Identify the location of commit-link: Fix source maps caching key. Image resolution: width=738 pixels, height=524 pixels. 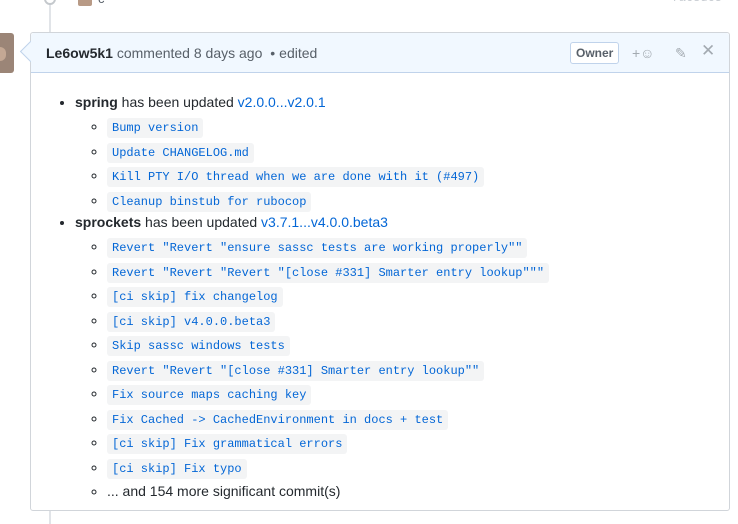
(209, 395).